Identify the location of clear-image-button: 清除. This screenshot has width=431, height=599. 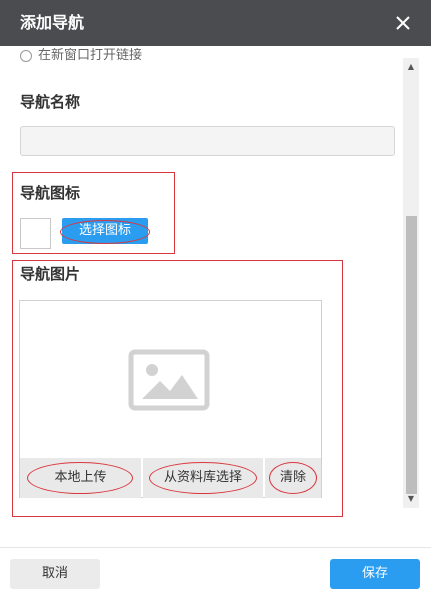
(293, 478).